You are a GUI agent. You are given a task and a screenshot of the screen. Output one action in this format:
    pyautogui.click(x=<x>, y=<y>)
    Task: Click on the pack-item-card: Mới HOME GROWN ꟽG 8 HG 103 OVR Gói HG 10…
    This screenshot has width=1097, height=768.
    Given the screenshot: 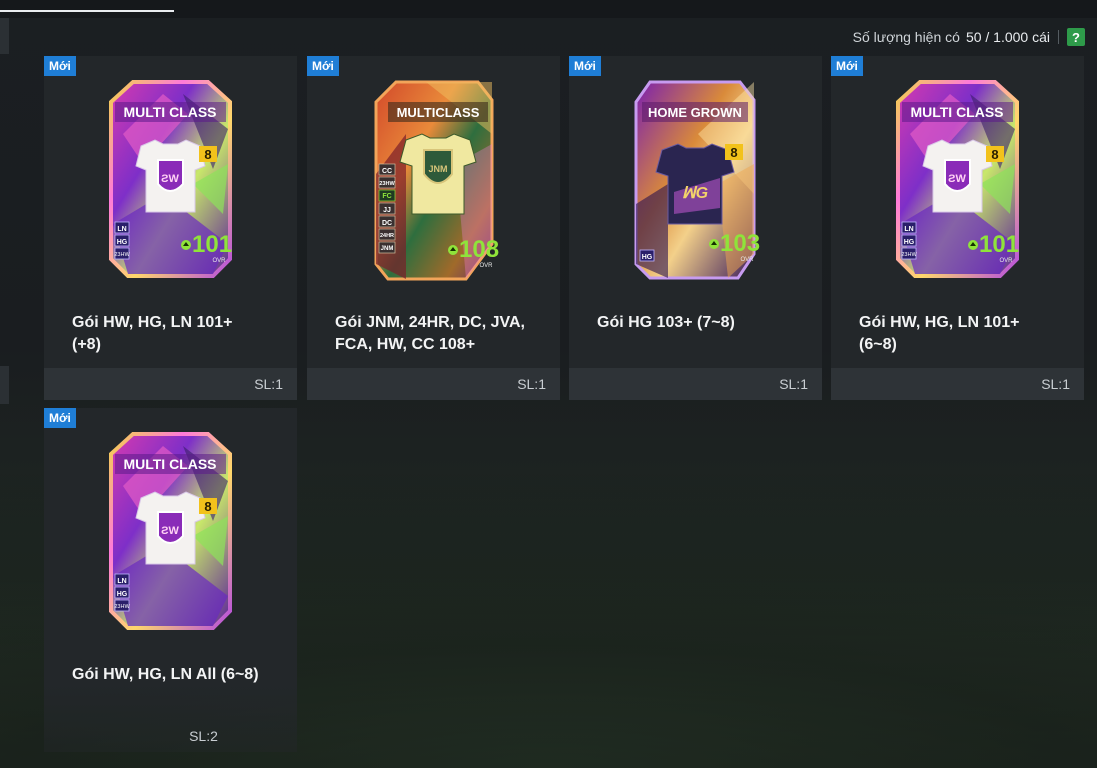 What is the action you would take?
    pyautogui.click(x=695, y=228)
    